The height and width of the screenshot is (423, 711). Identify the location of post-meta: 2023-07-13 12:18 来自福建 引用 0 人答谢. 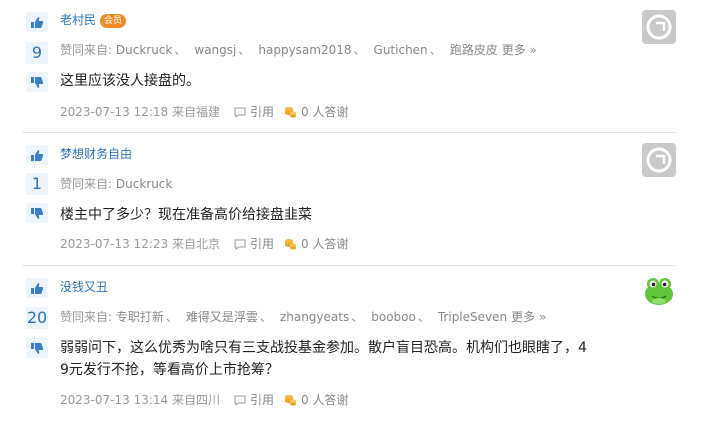
(204, 112).